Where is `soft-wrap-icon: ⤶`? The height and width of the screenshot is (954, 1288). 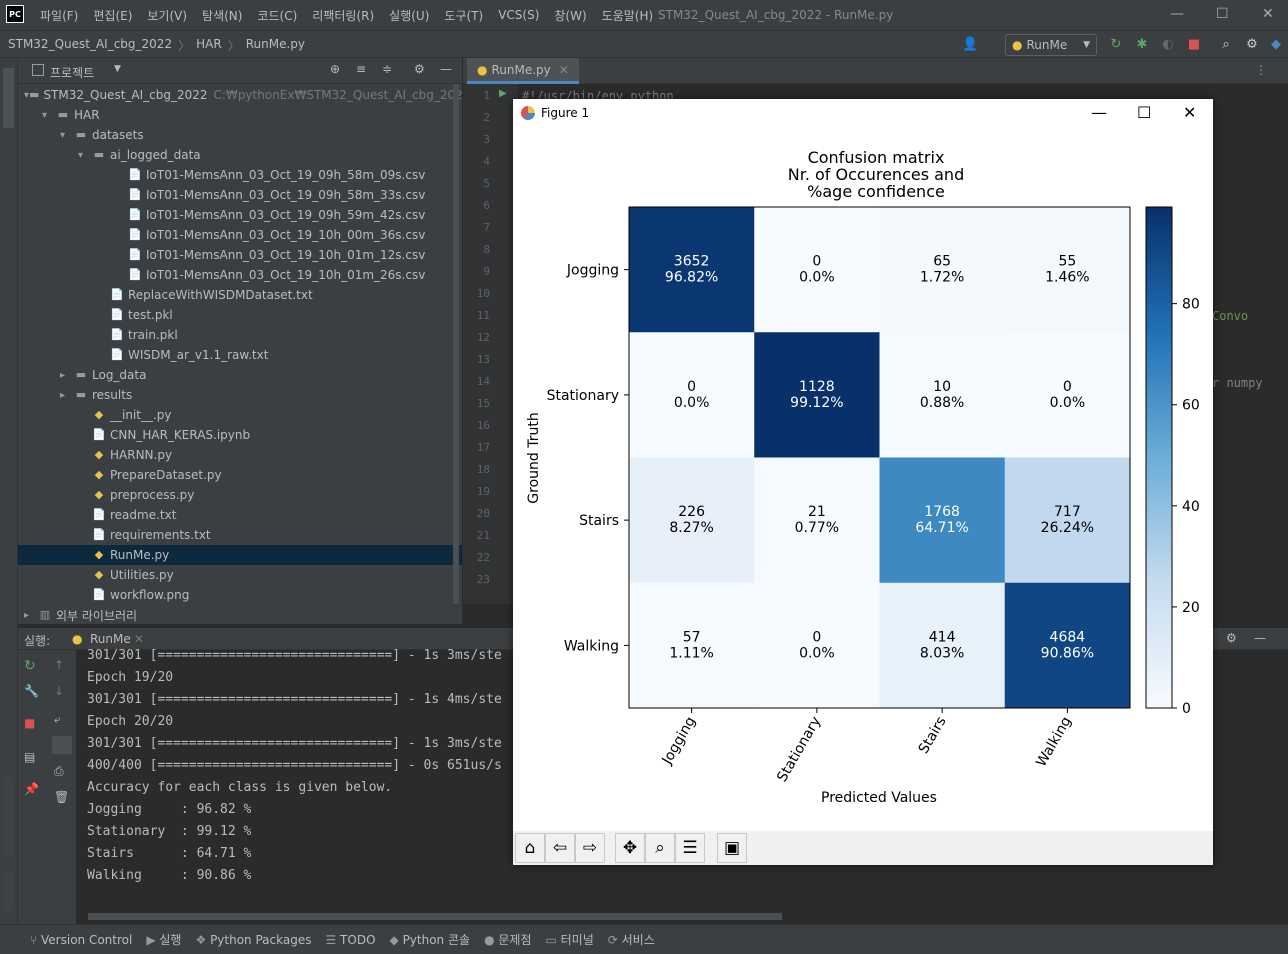
soft-wrap-icon: ⤶ is located at coordinates (57, 719).